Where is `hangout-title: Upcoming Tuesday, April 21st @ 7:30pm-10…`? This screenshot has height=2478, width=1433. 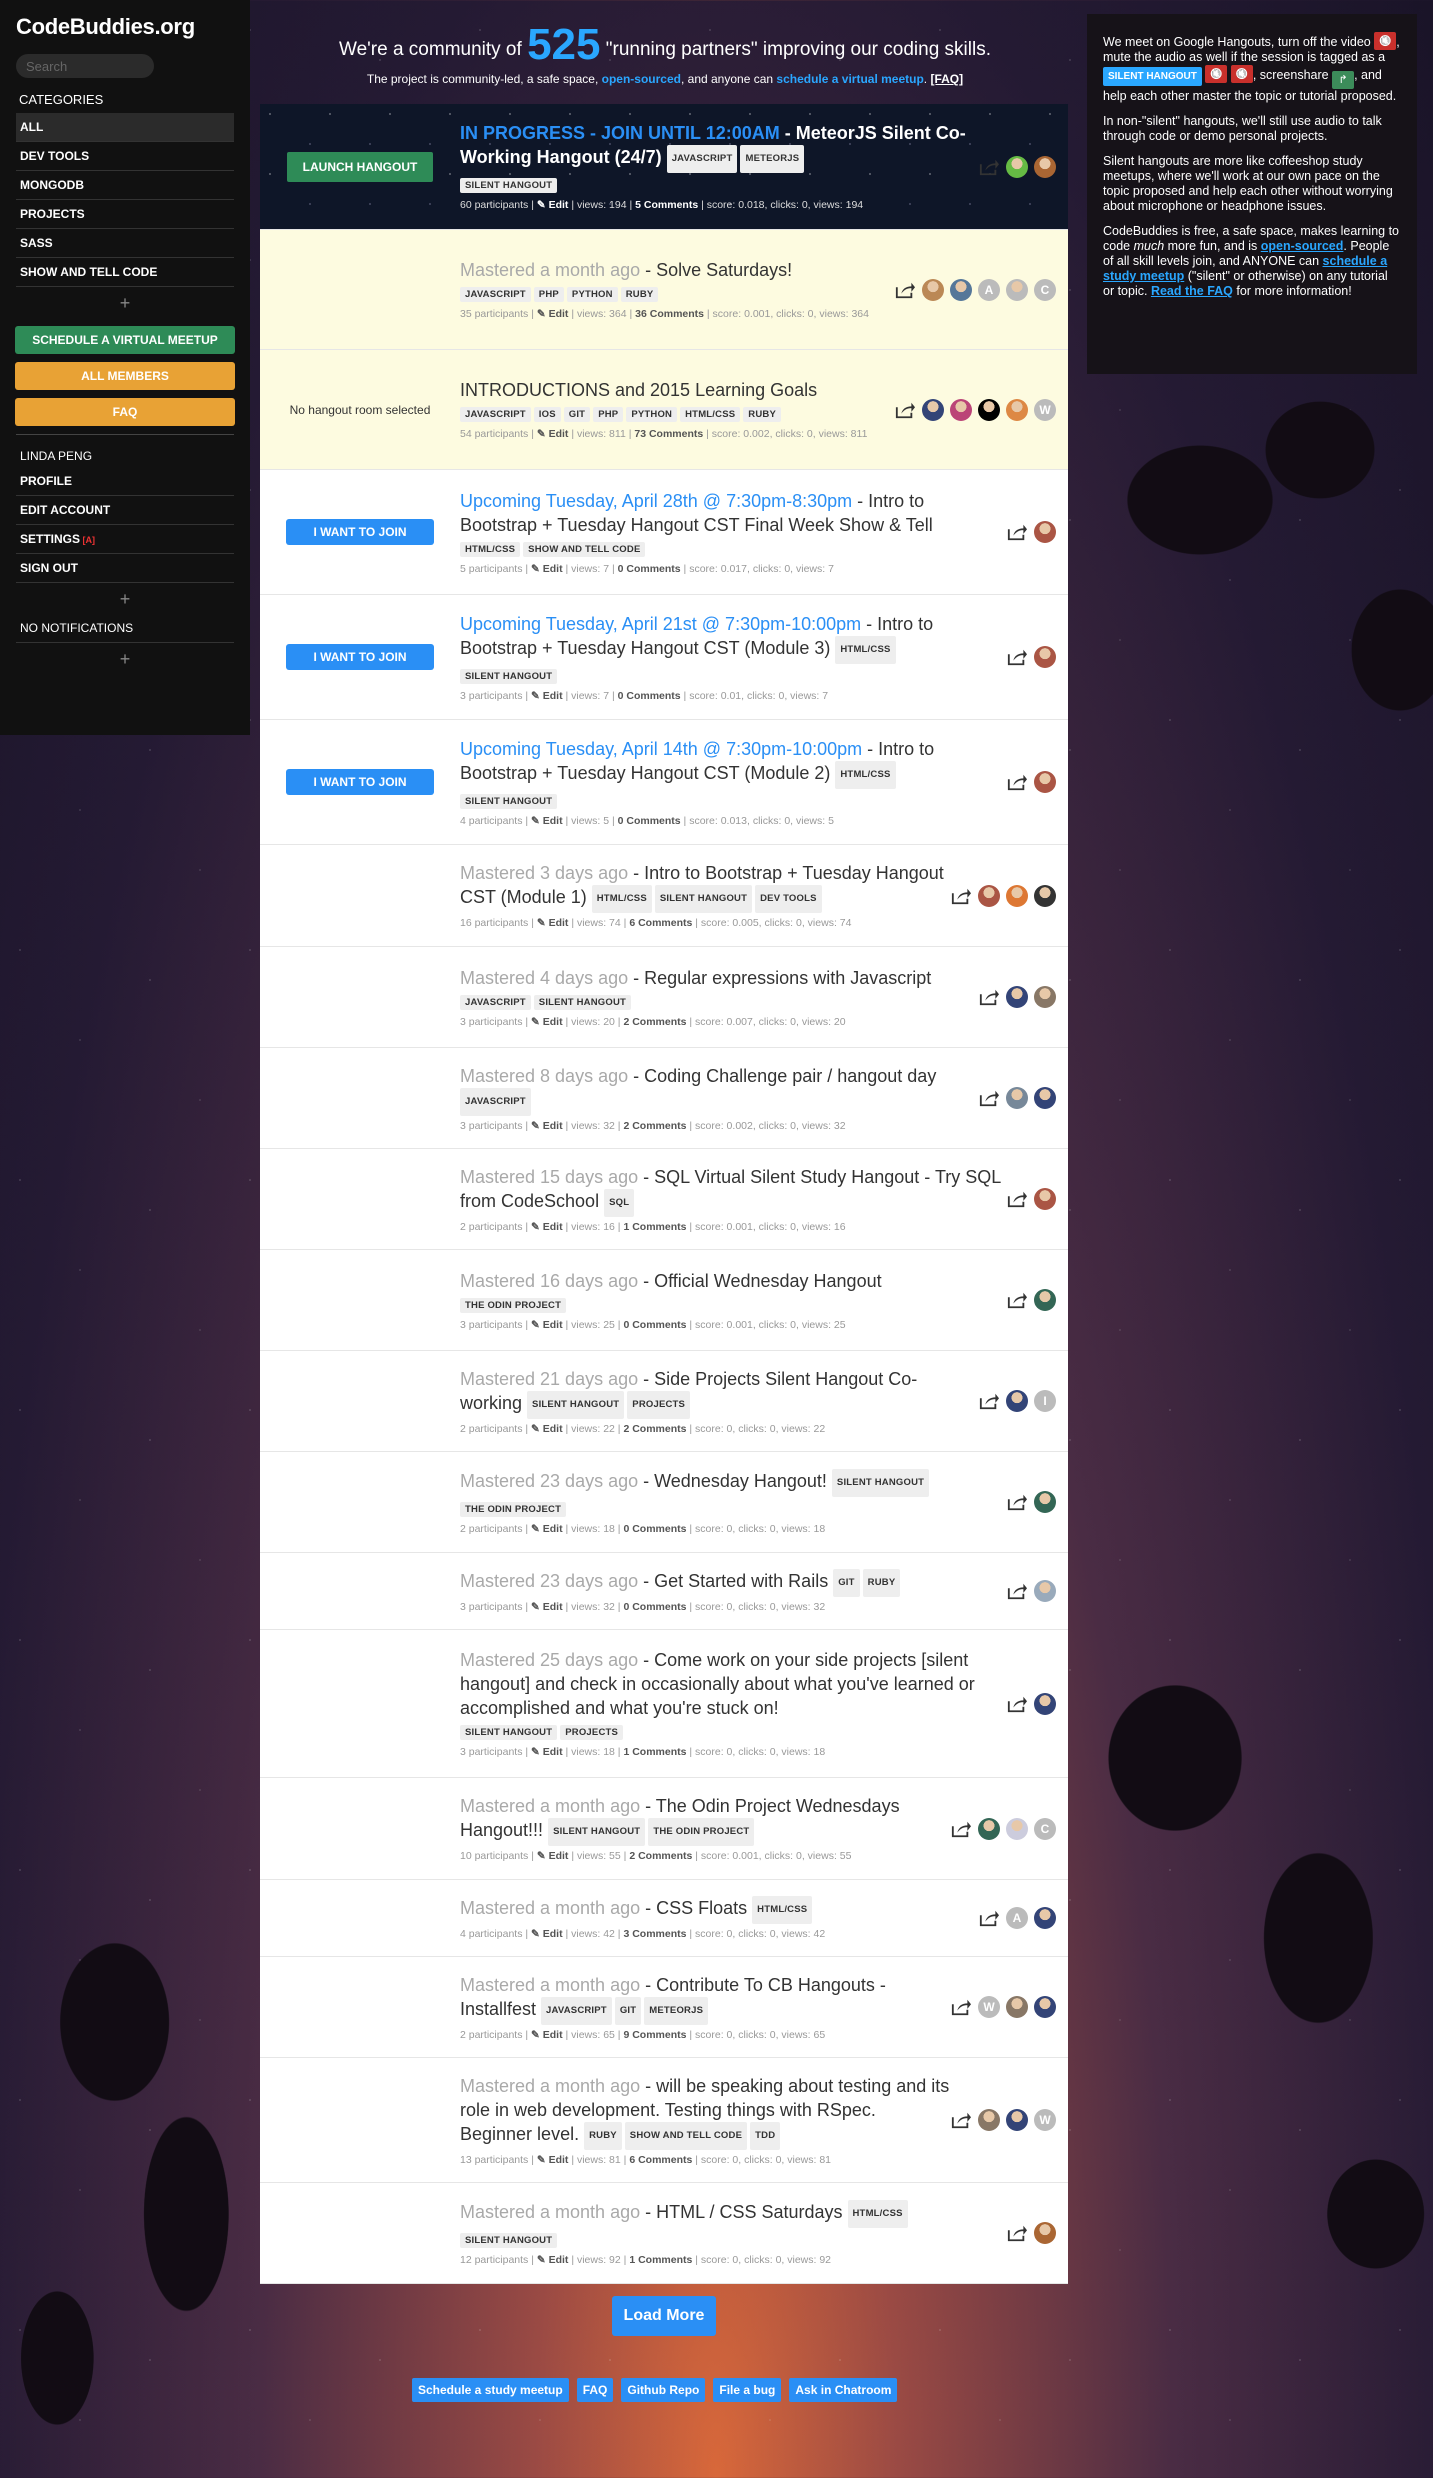 hangout-title: Upcoming Tuesday, April 21st @ 7:30pm-10… is located at coordinates (733, 638).